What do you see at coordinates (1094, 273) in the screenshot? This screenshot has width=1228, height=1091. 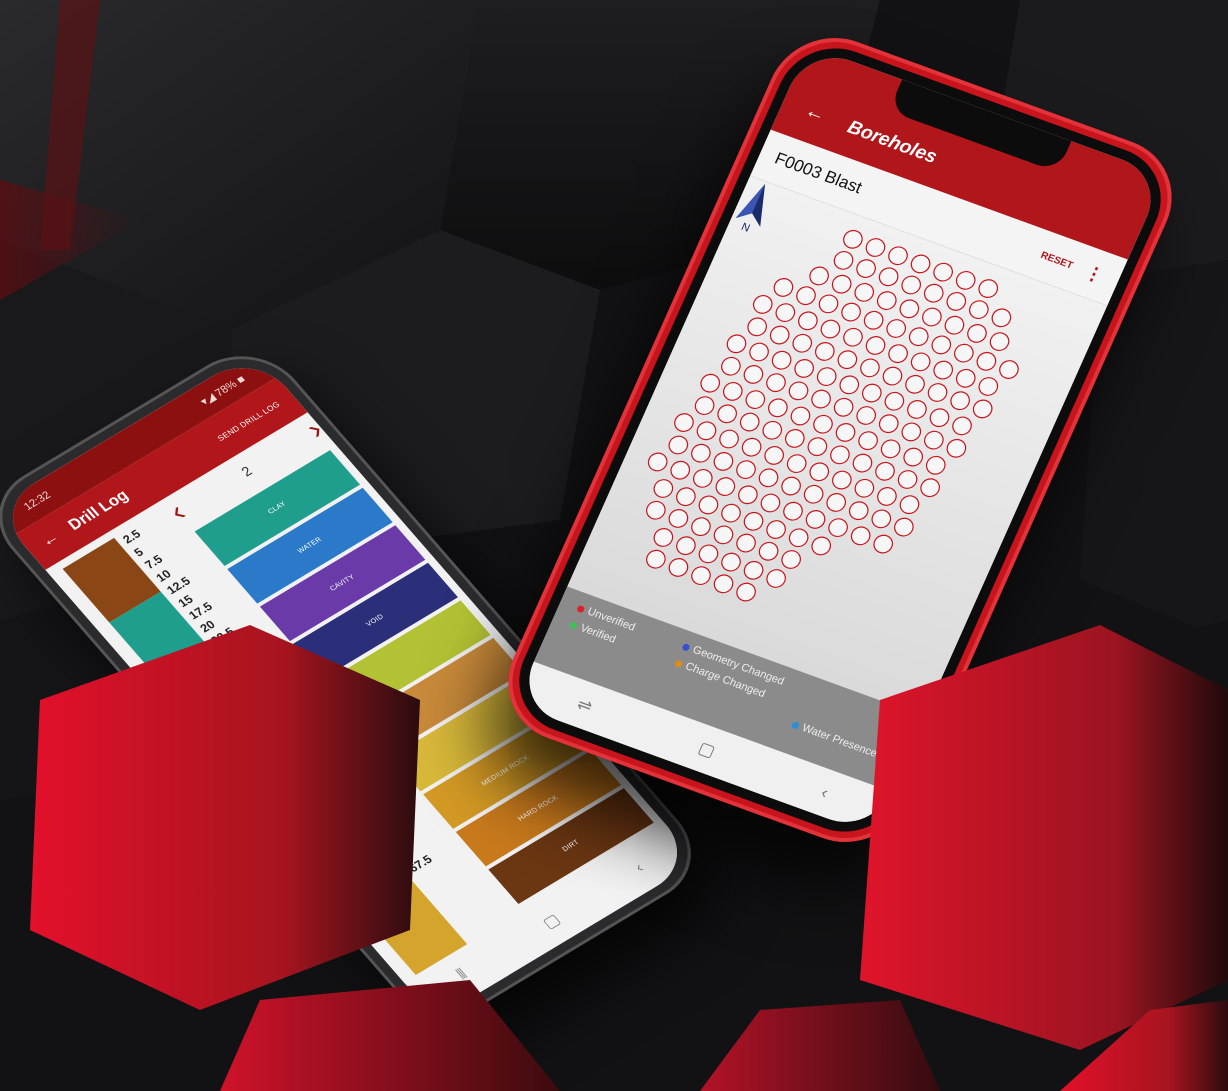 I see `overflow-menu-icon: ⋮` at bounding box center [1094, 273].